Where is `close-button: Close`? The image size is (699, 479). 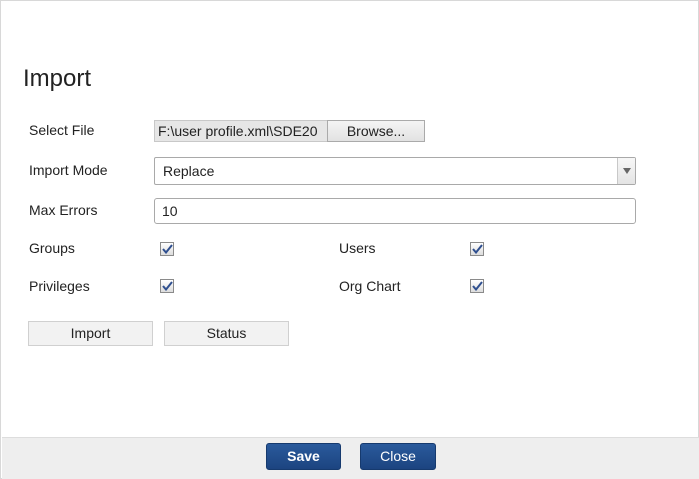 close-button: Close is located at coordinates (398, 456).